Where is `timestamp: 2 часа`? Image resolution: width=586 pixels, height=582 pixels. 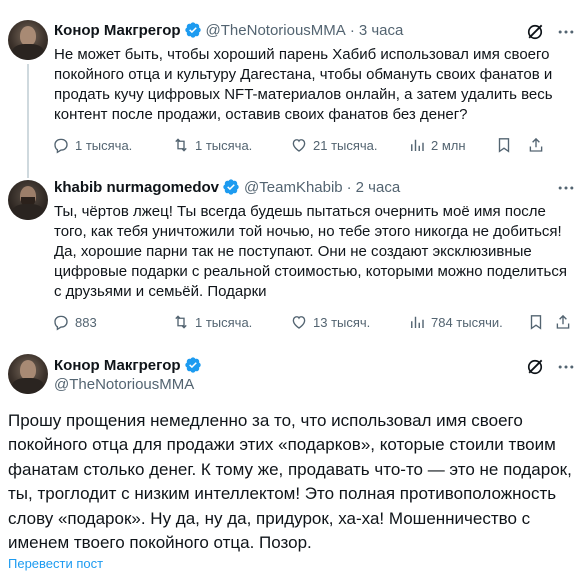 timestamp: 2 часа is located at coordinates (378, 187).